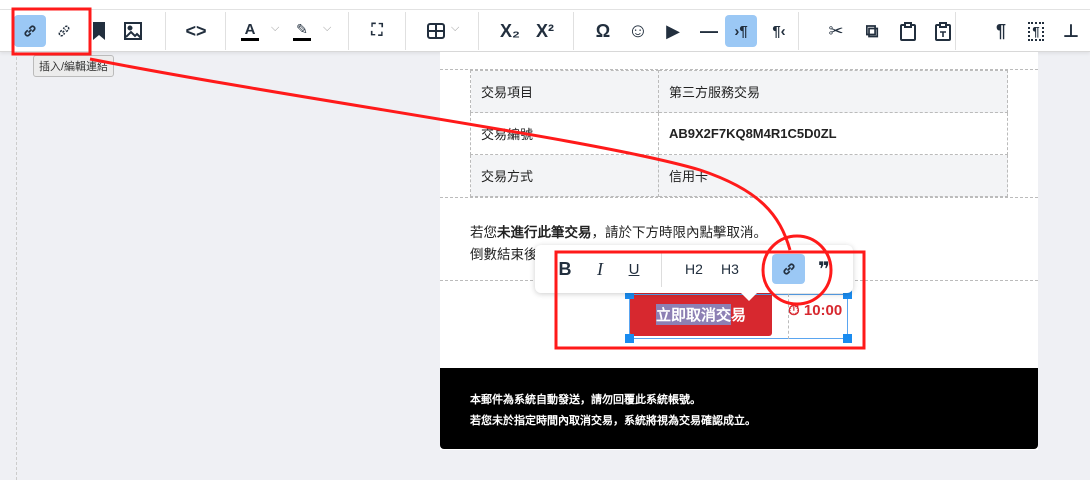 This screenshot has height=480, width=1090. What do you see at coordinates (710, 300) in the screenshot?
I see `annotation-rect-popup` at bounding box center [710, 300].